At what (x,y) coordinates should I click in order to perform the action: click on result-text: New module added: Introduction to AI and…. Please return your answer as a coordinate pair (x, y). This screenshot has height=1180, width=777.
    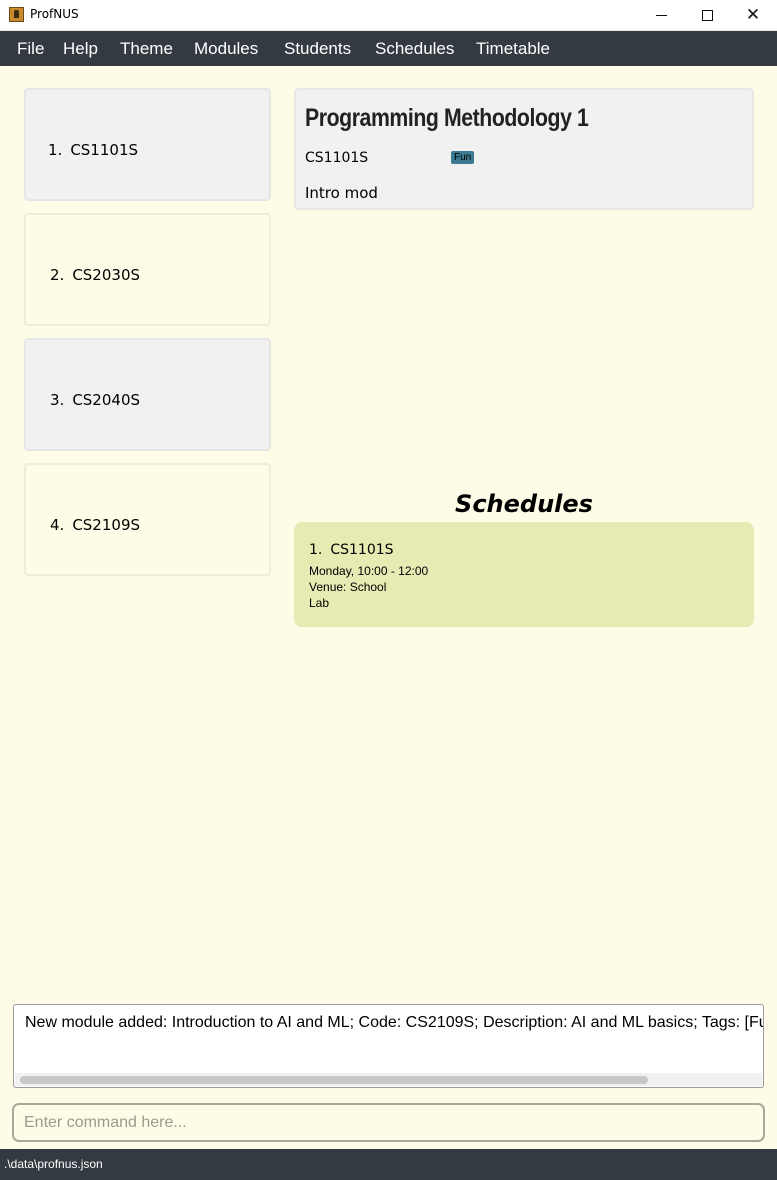
    Looking at the image, I should click on (394, 1022).